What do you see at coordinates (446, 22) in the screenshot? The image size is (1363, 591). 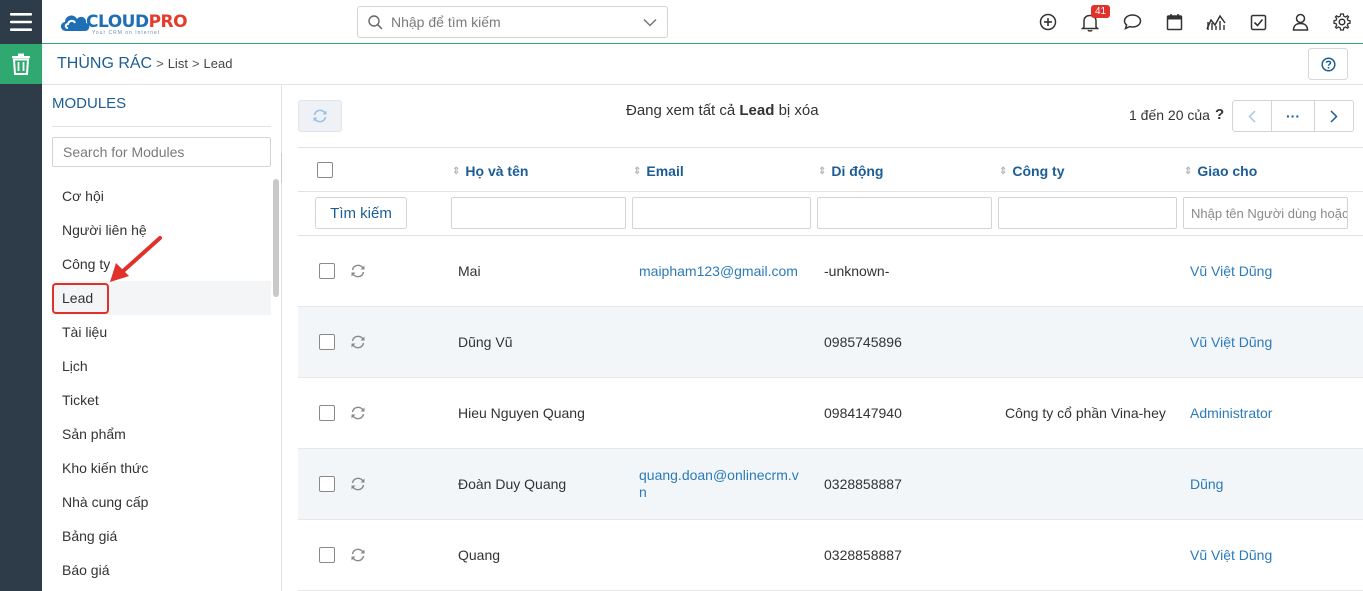 I see `search-placeholder: Nhập để tìm kiếm` at bounding box center [446, 22].